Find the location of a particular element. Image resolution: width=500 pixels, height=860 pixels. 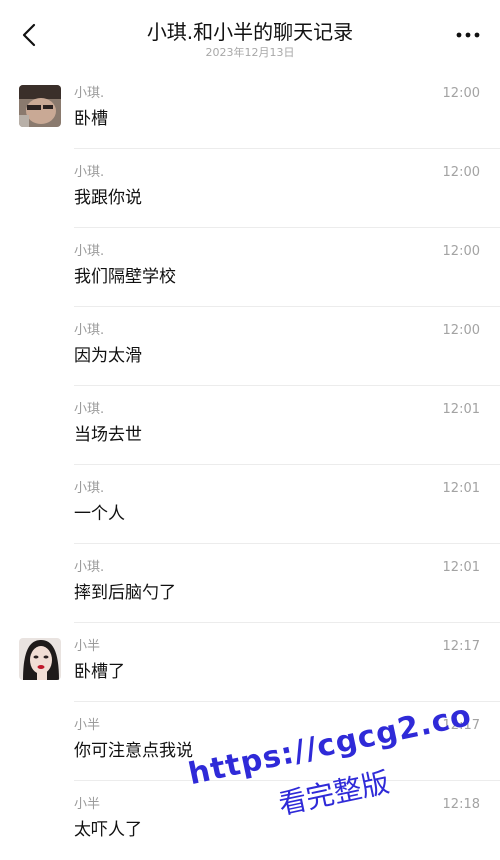

message-item: 小半 12:17 卧槽了 is located at coordinates (250, 662).